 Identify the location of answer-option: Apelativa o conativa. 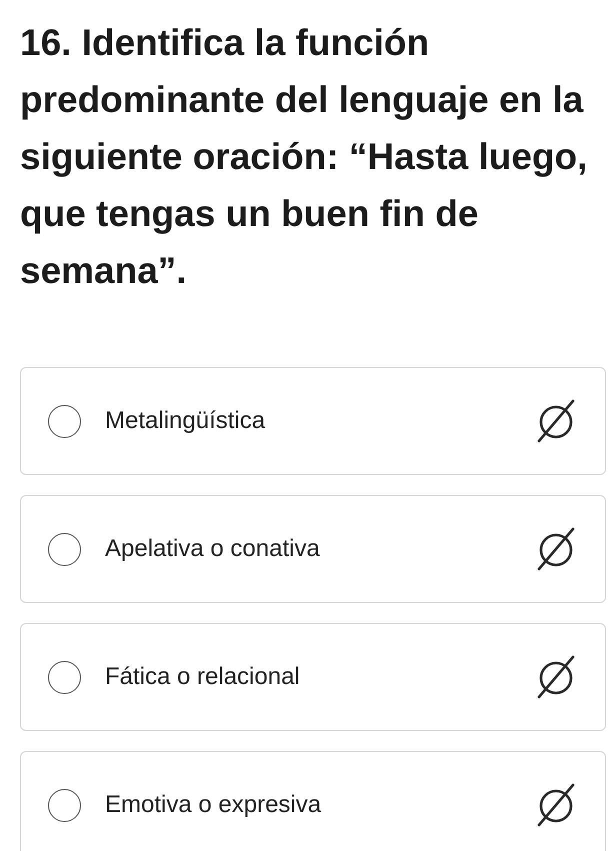
(313, 549).